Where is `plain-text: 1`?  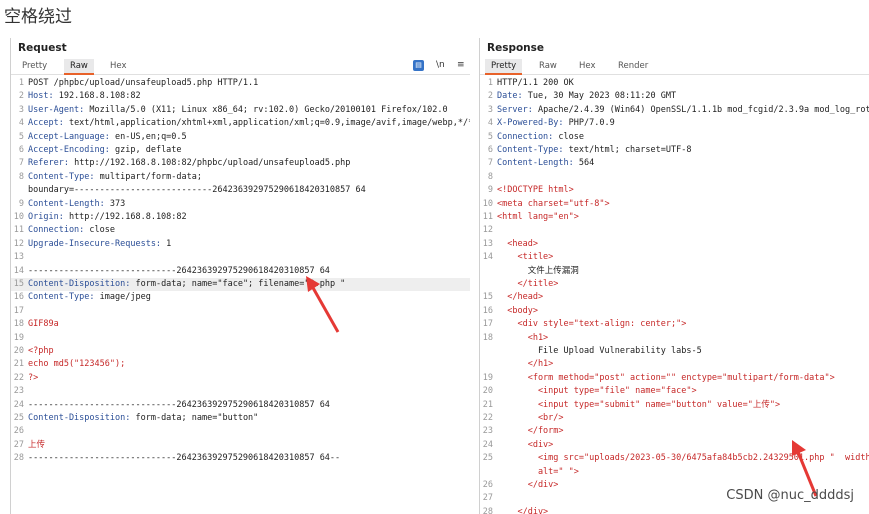
plain-text: 1 is located at coordinates (166, 243).